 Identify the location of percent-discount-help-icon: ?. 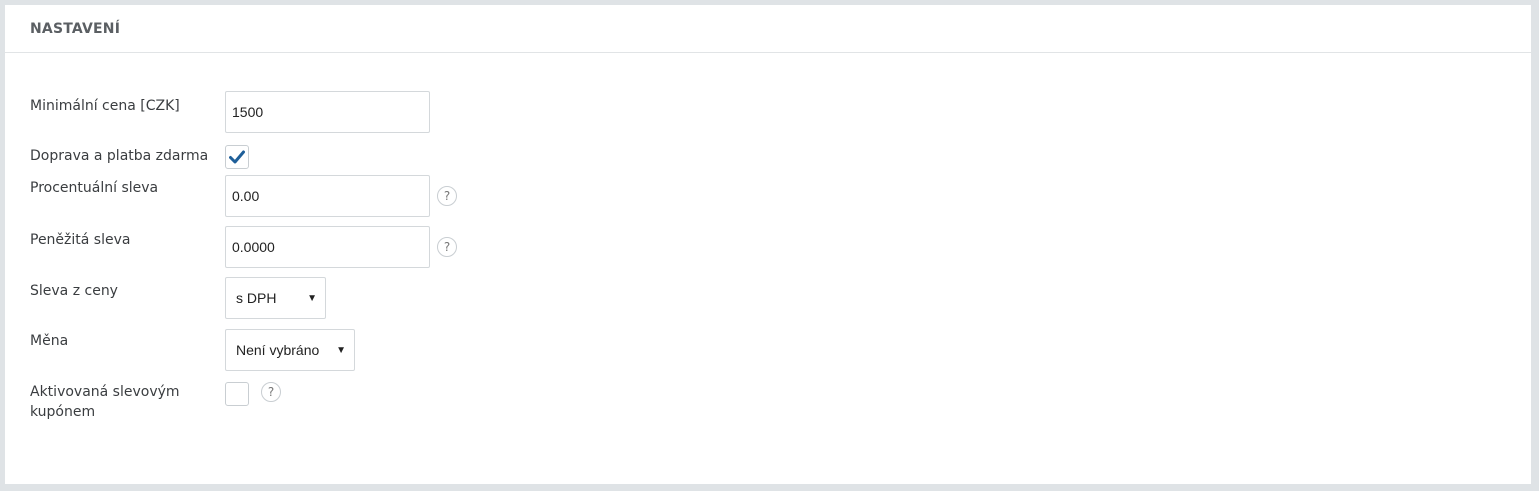
(447, 196).